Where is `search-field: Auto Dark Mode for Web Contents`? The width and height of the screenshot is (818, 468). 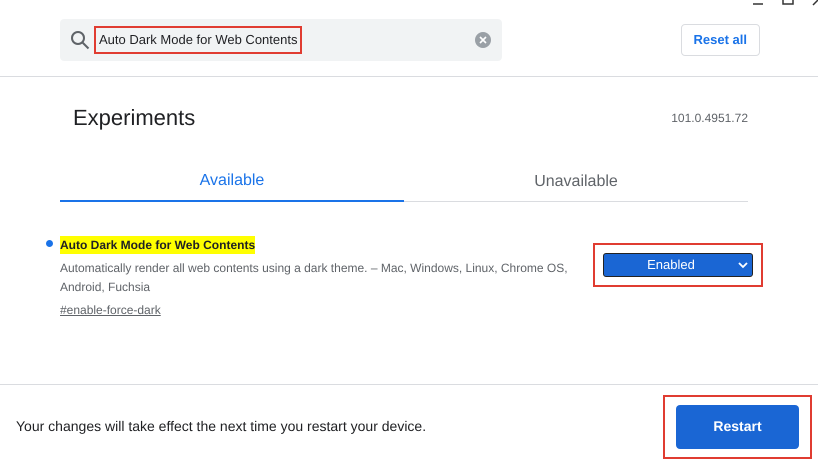
search-field: Auto Dark Mode for Web Contents is located at coordinates (281, 40).